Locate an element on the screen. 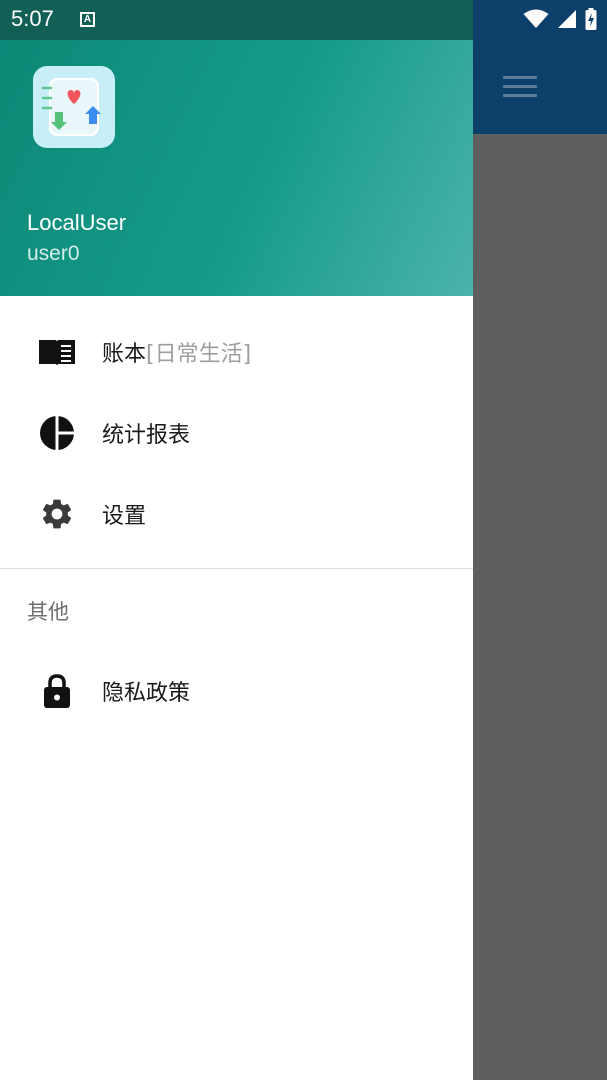  hamburger-menu-icon is located at coordinates (520, 87).